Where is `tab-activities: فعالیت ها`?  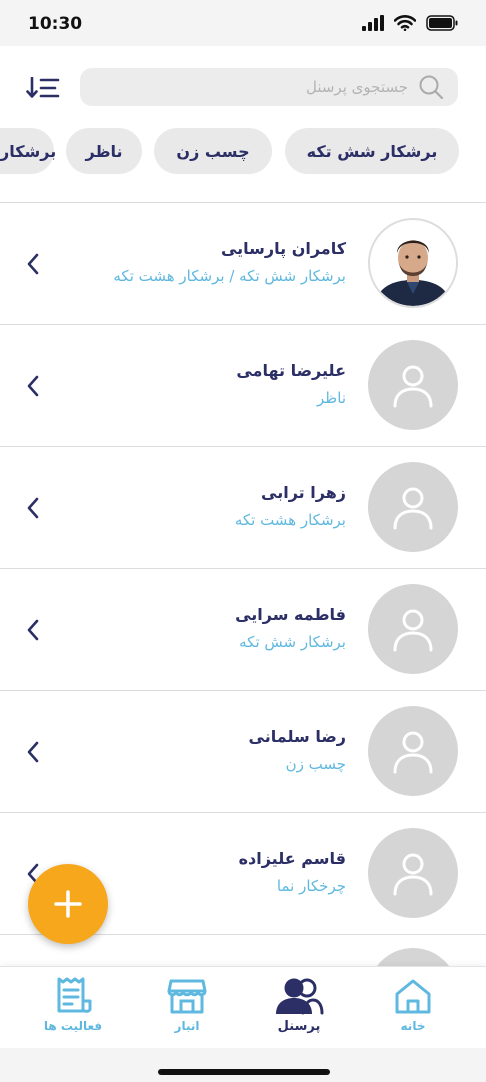
tab-activities: فعالیت ها is located at coordinates (73, 1010).